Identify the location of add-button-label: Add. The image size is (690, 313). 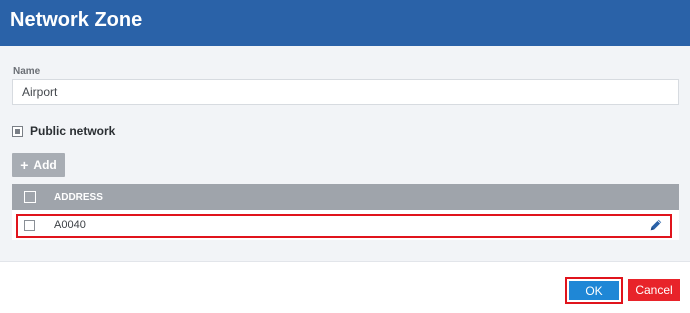
(45, 165).